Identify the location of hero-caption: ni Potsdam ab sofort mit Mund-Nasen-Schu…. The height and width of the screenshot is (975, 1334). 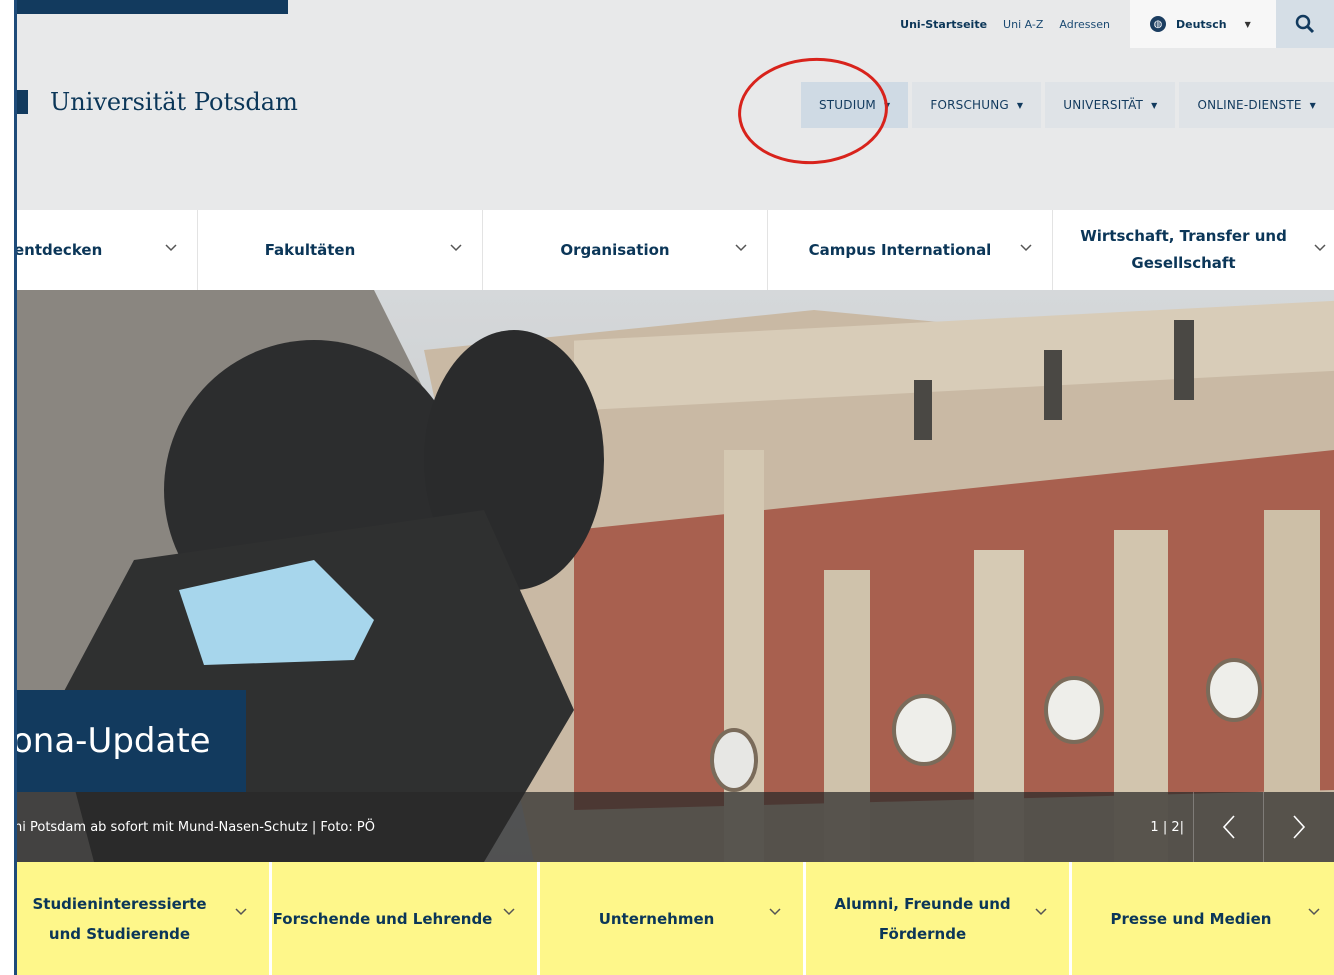
(194, 827).